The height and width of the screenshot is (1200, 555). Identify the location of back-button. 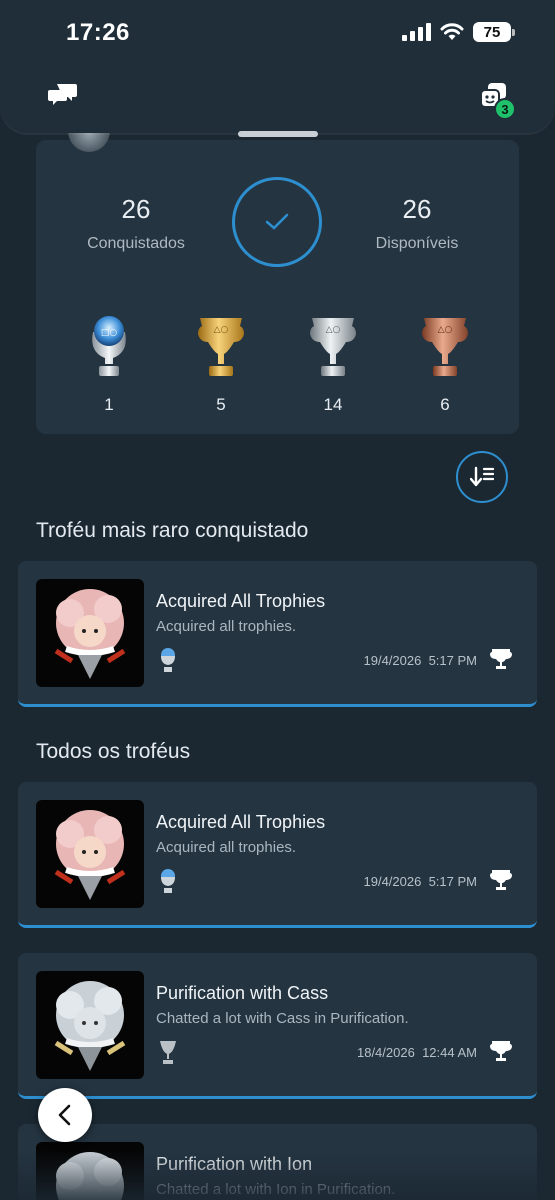
(65, 1115).